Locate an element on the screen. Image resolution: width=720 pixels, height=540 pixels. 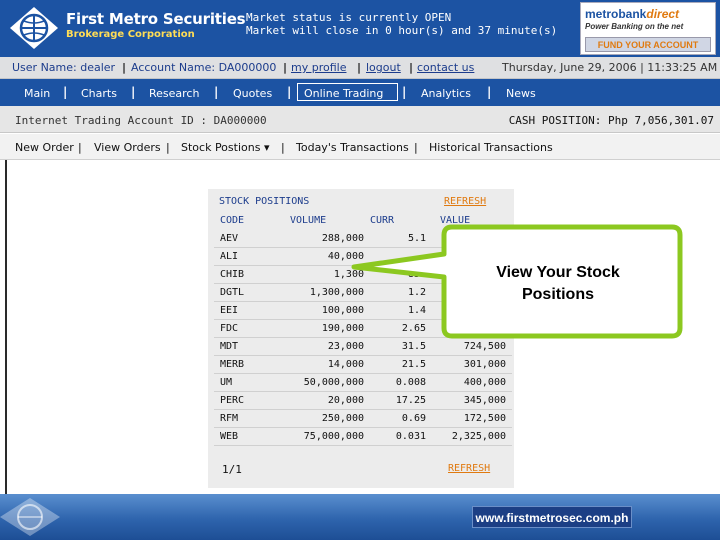
nav-news: News is located at coordinates (521, 93).